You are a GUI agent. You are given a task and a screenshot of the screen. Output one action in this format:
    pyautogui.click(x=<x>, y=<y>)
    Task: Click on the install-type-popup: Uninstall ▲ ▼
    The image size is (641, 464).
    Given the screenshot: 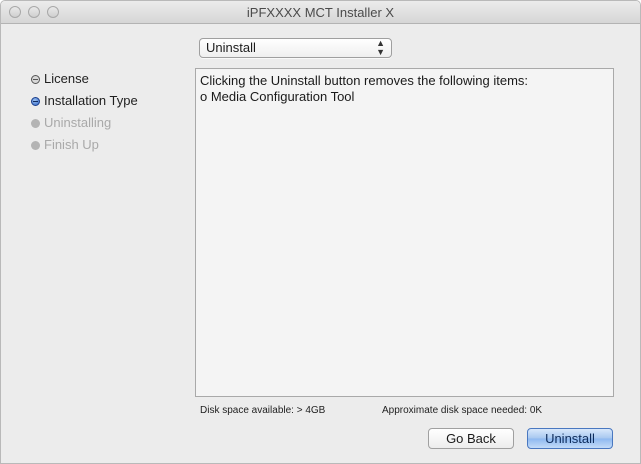 What is the action you would take?
    pyautogui.click(x=295, y=48)
    